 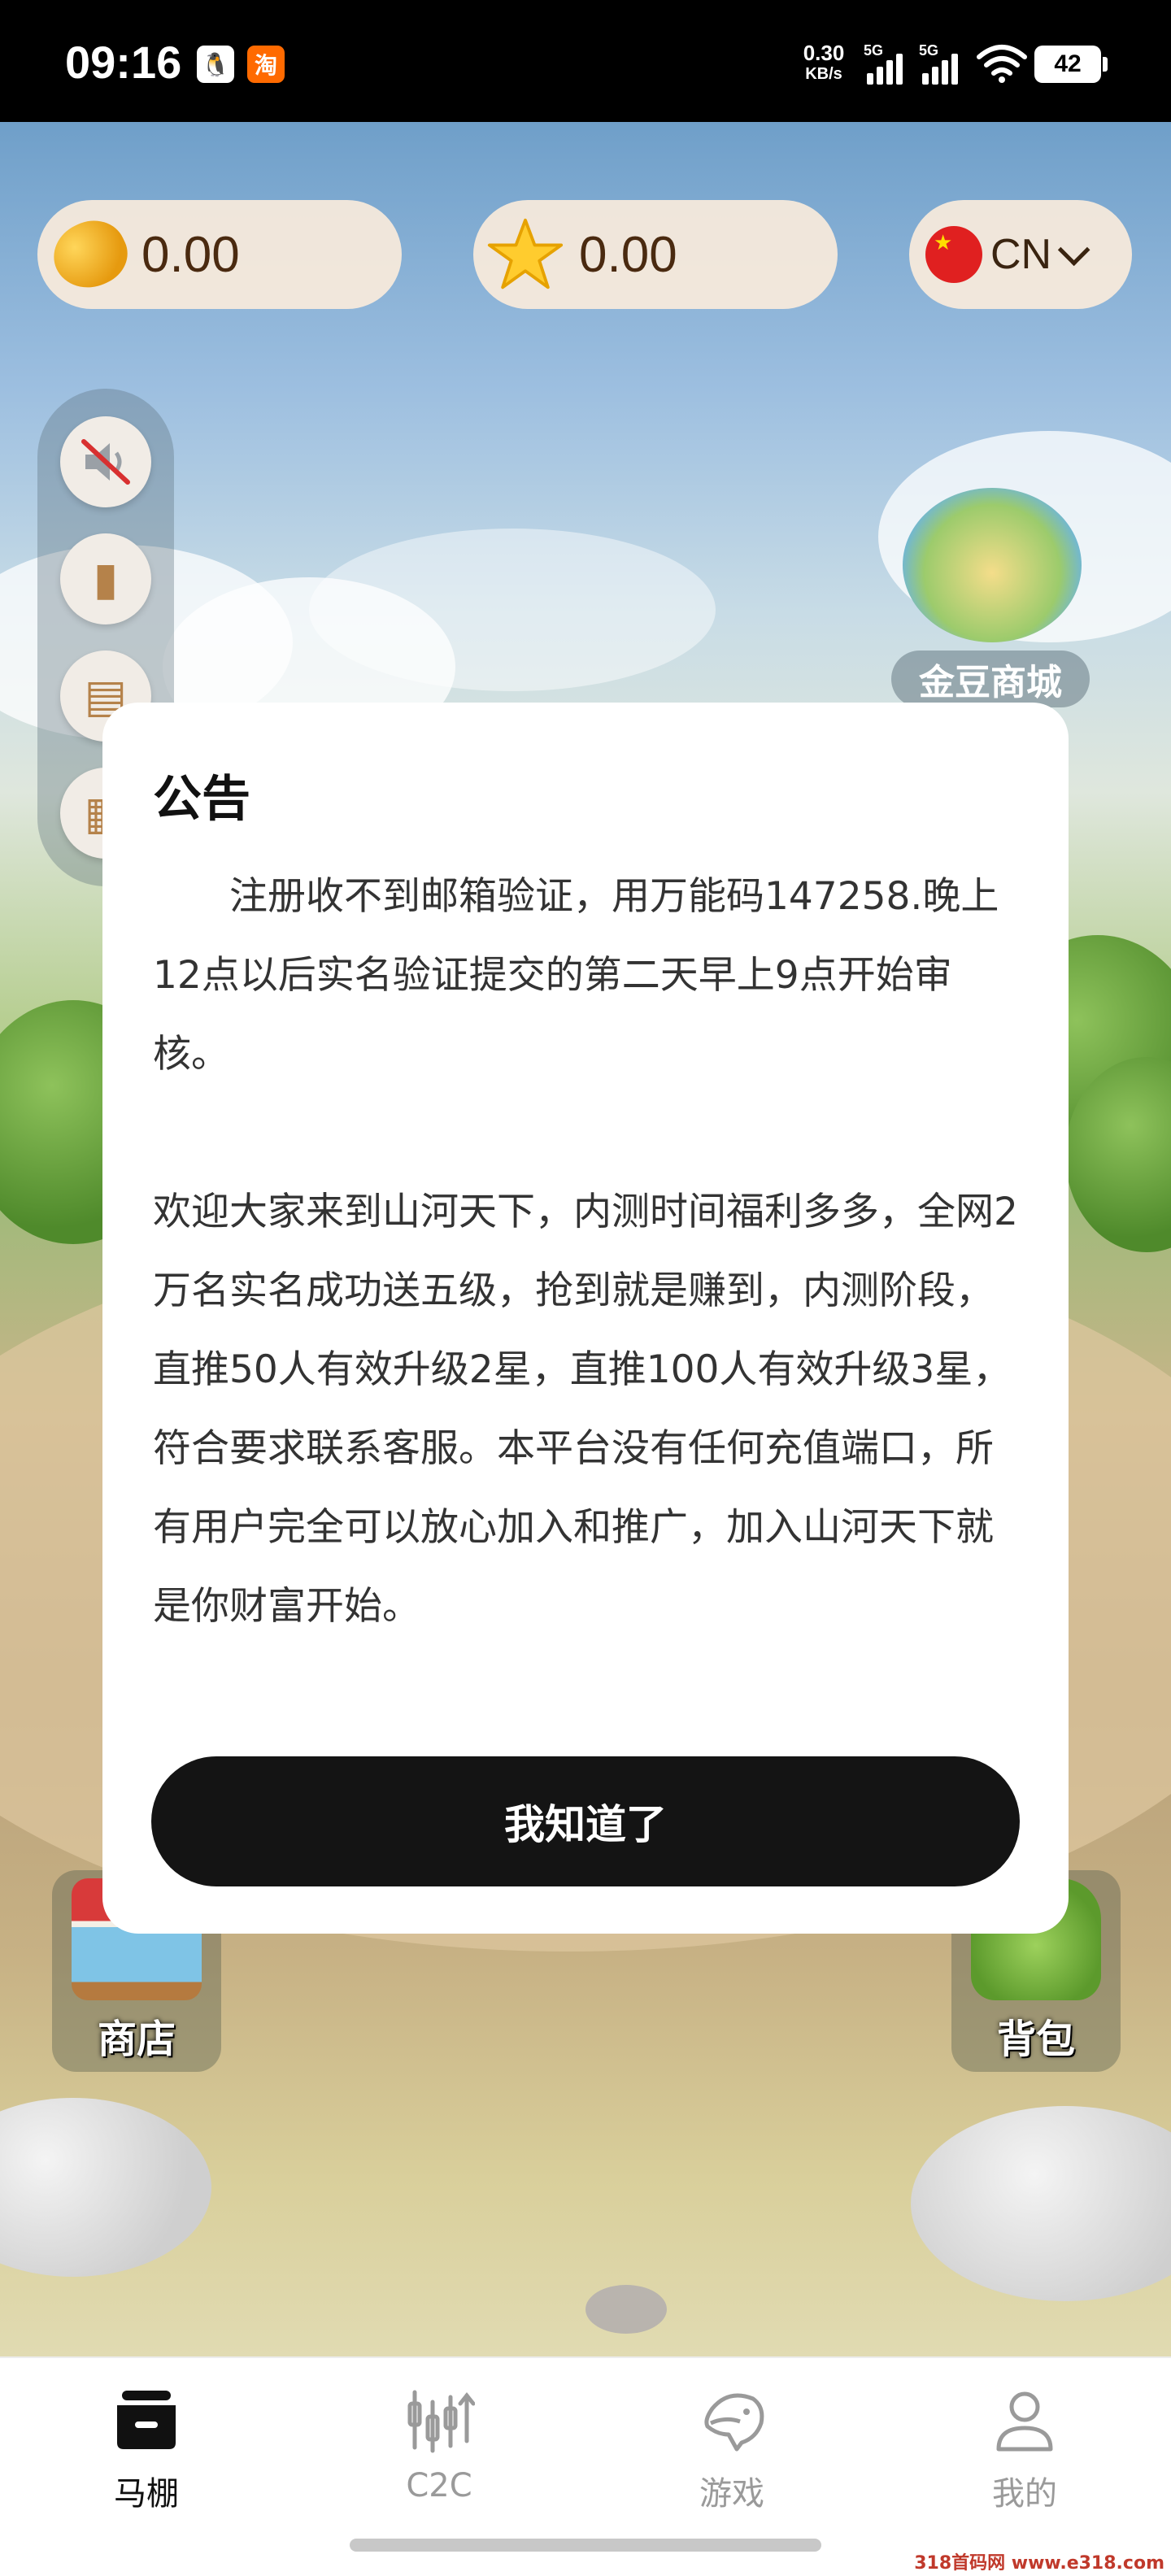 What do you see at coordinates (90, 255) in the screenshot?
I see `gold-bean-icon` at bounding box center [90, 255].